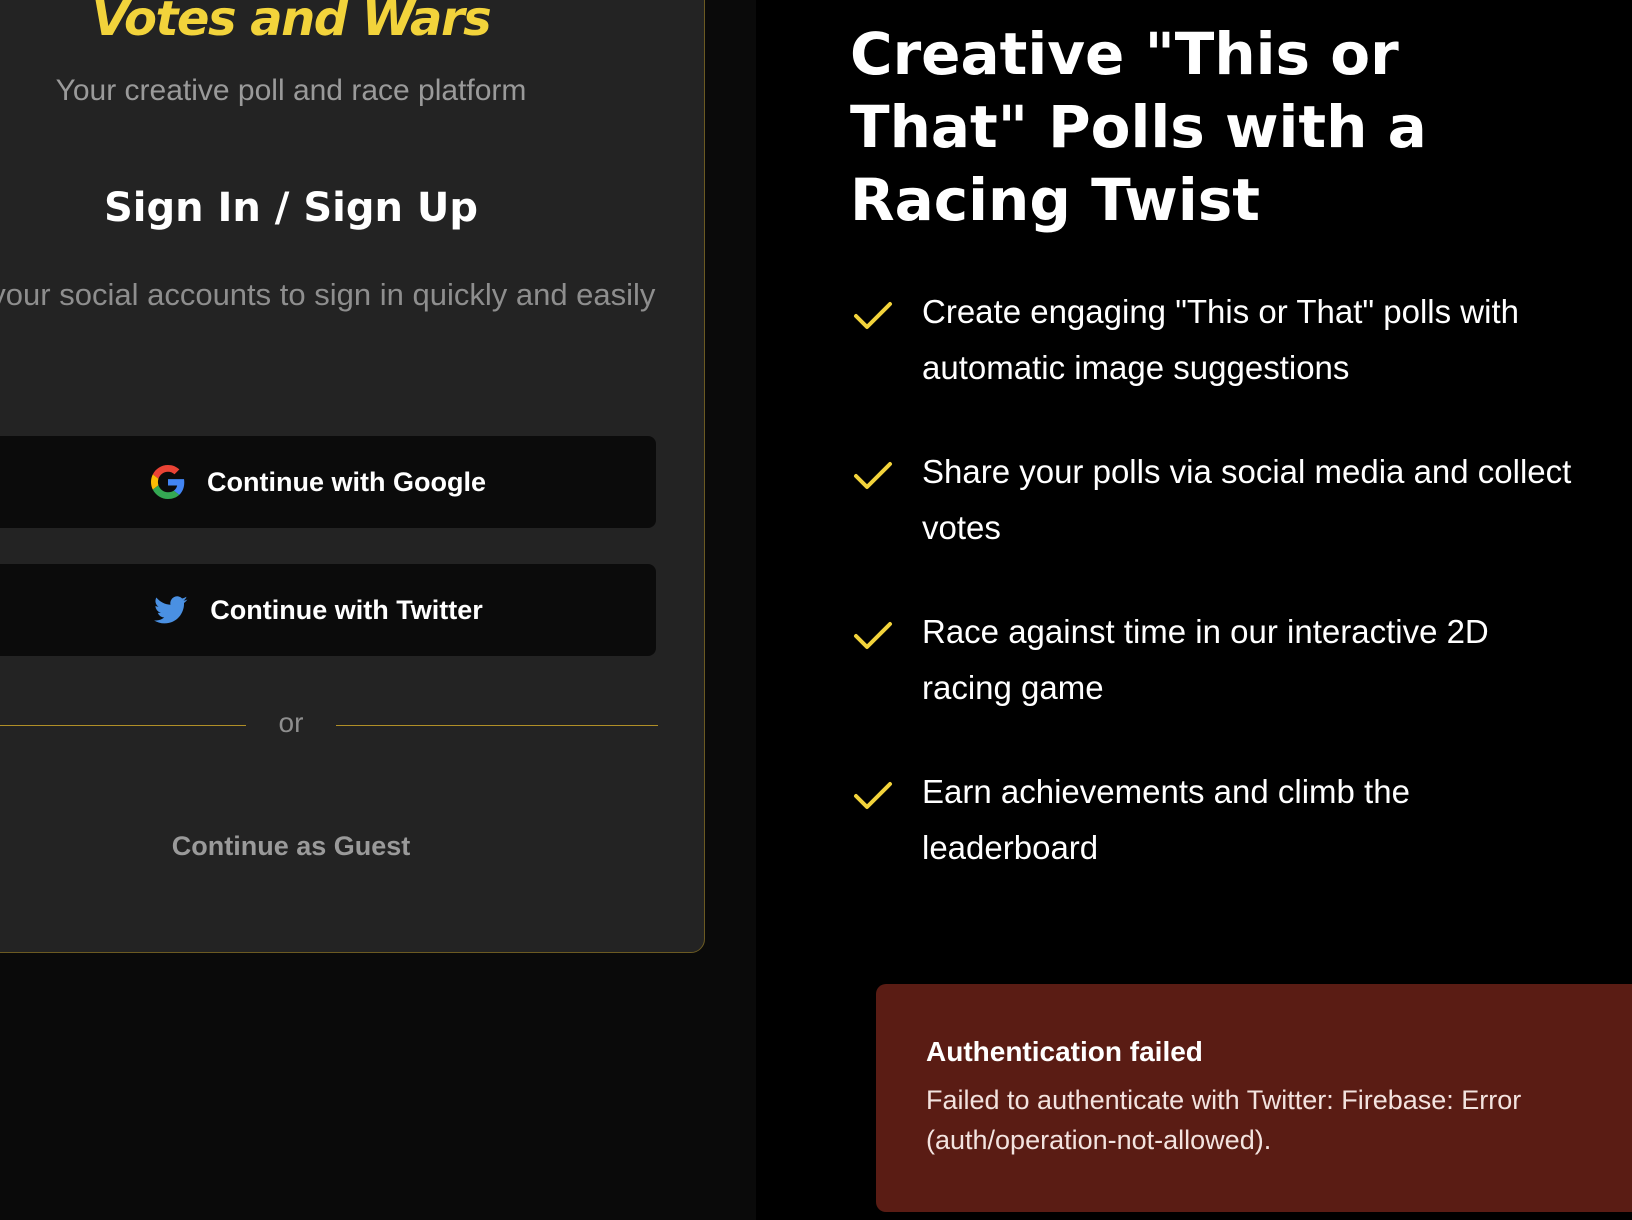  Describe the element at coordinates (168, 482) in the screenshot. I see `google-icon` at that location.